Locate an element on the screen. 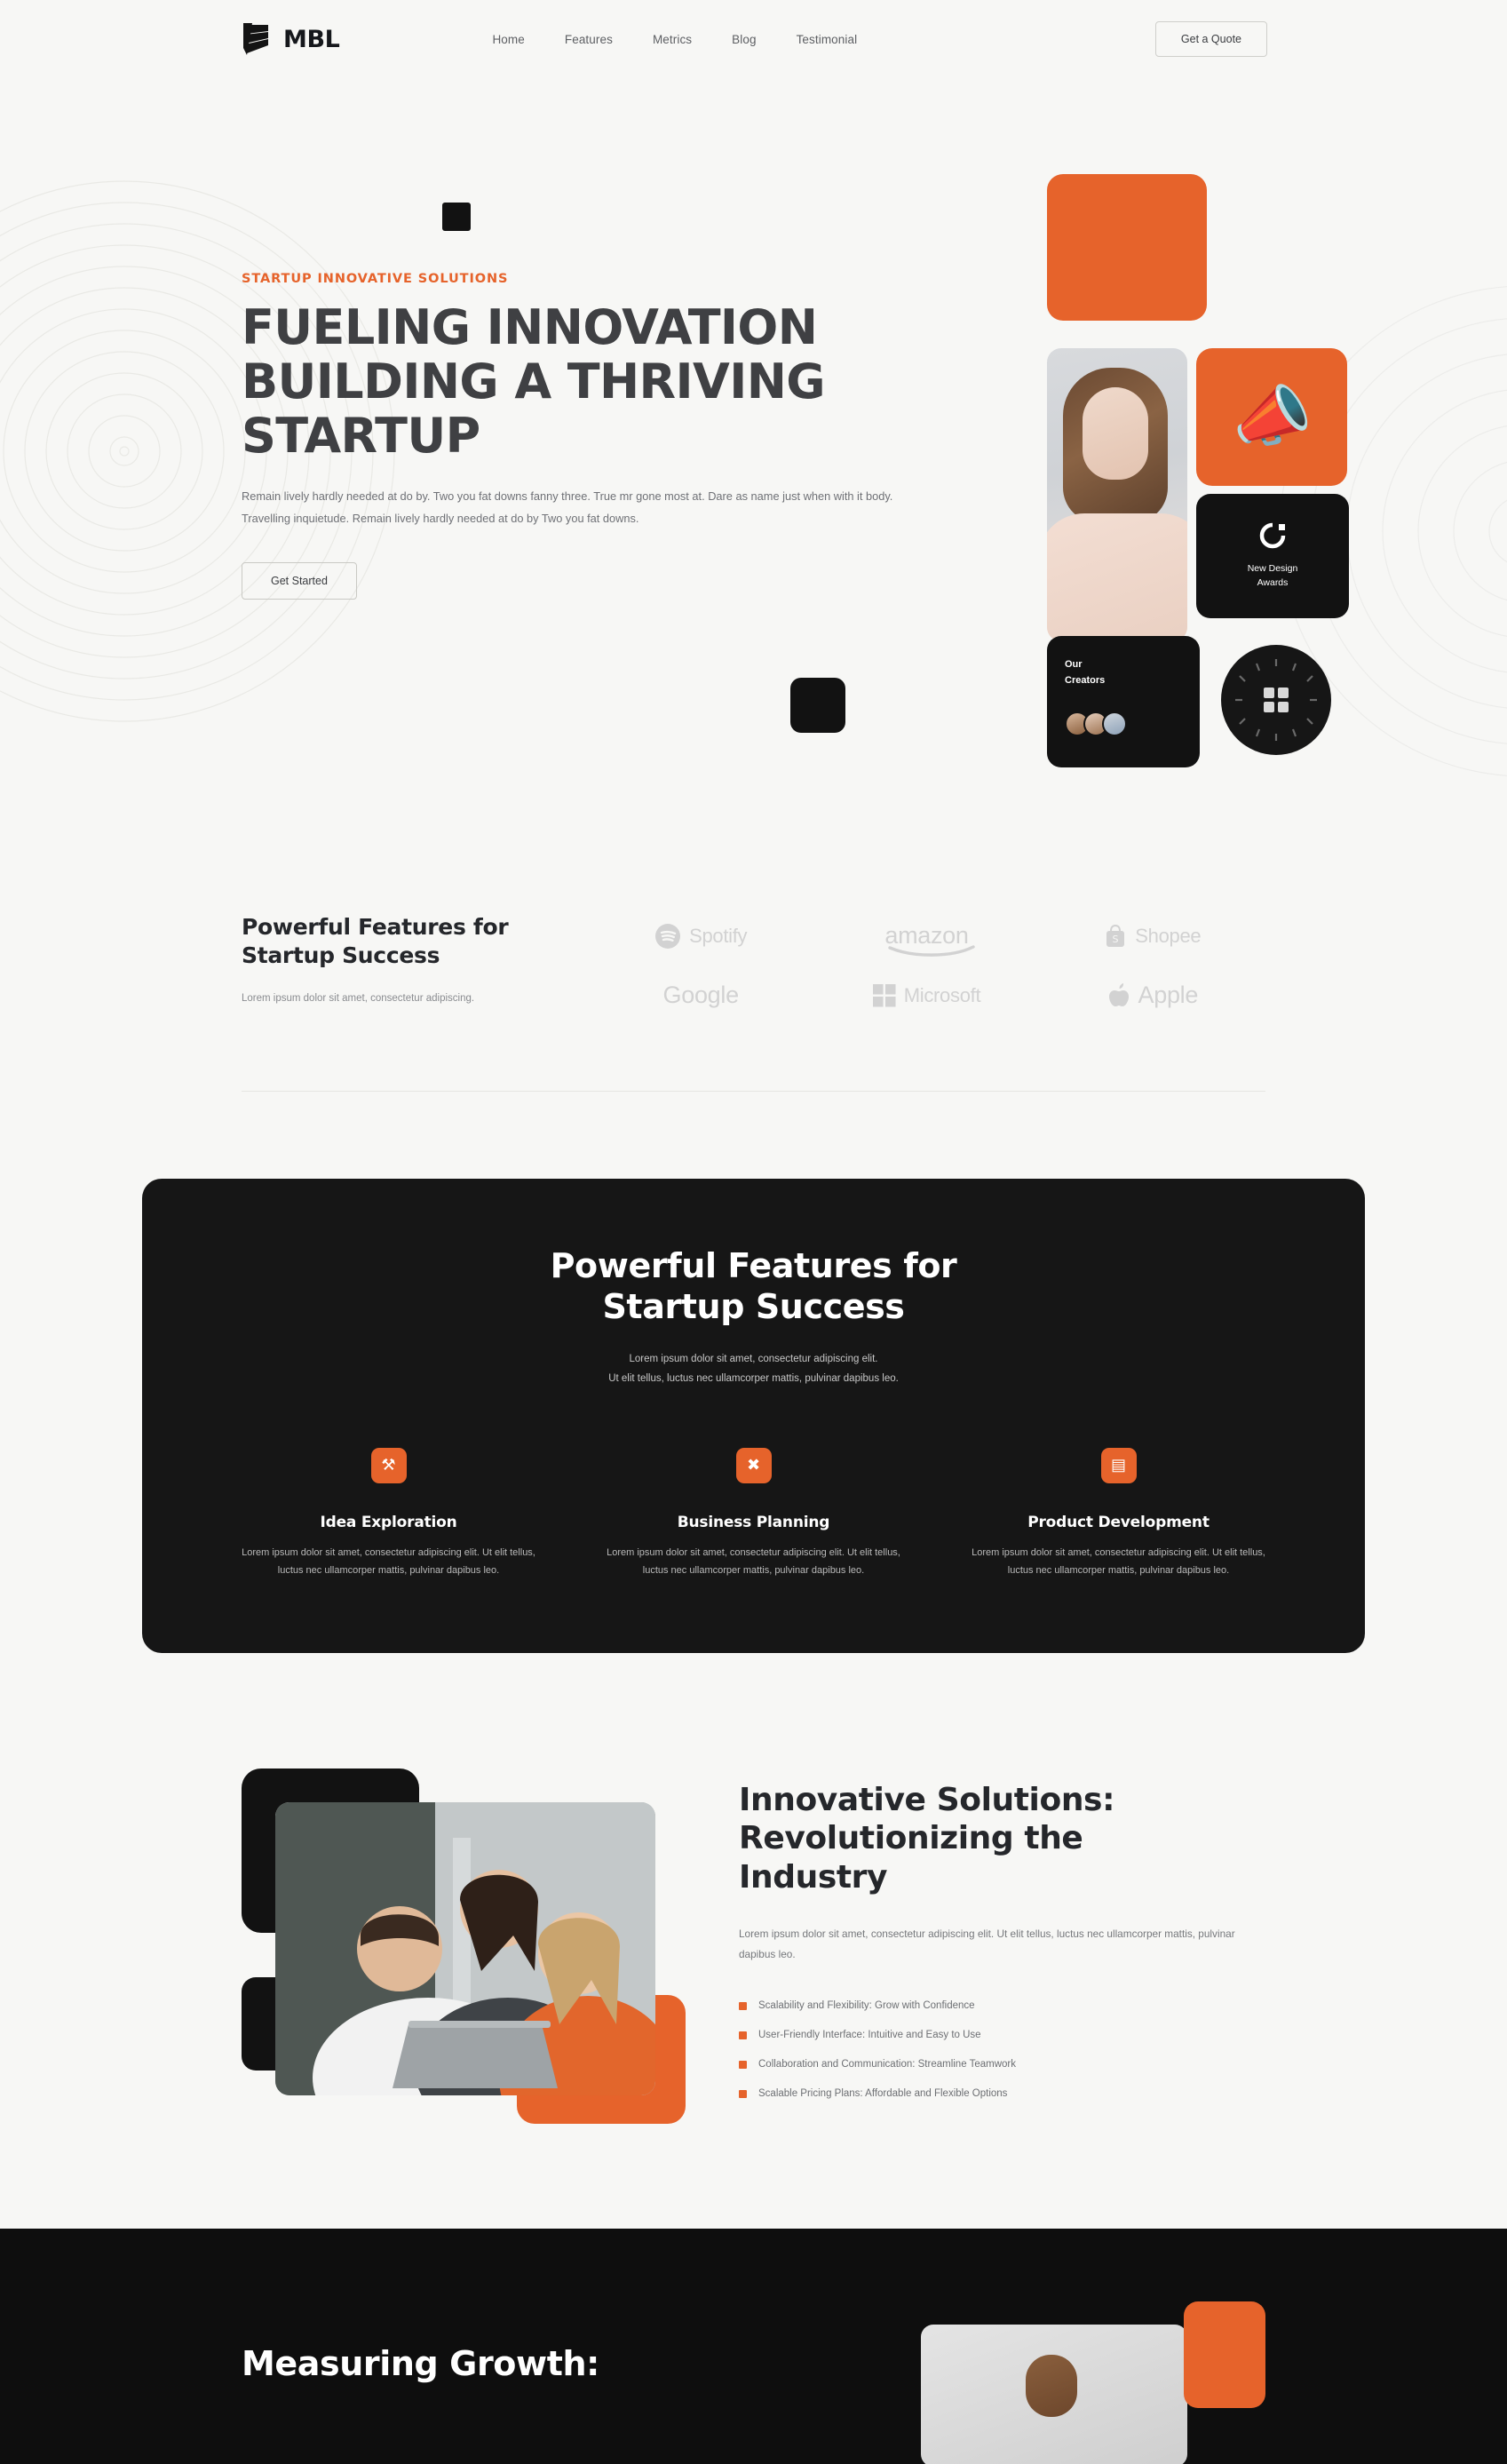 This screenshot has width=1507, height=2464. shopee-logo: S Shopee is located at coordinates (1153, 936).